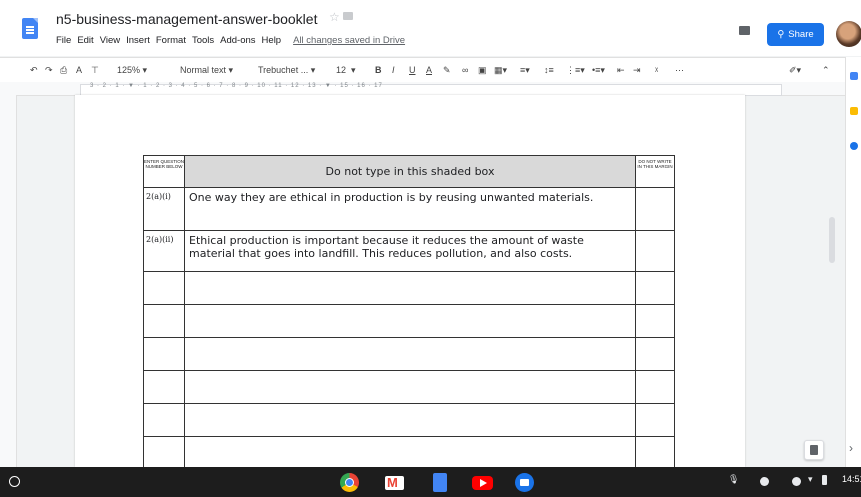  What do you see at coordinates (465, 70) in the screenshot?
I see `link-icon: ∞` at bounding box center [465, 70].